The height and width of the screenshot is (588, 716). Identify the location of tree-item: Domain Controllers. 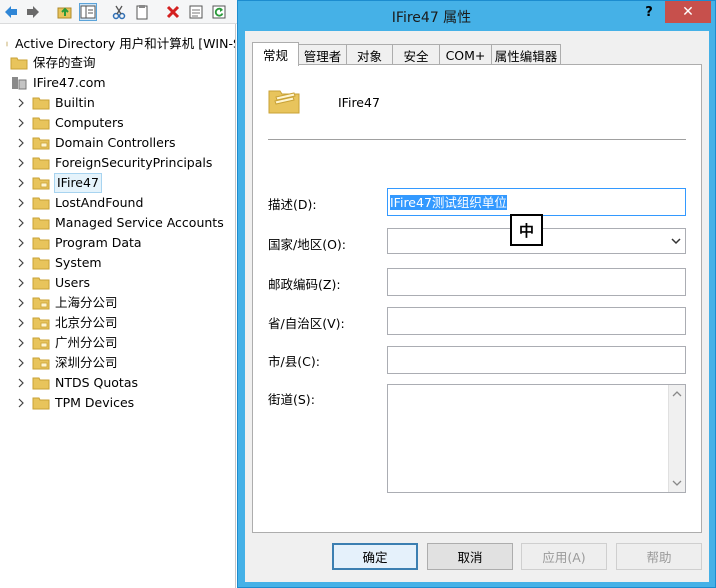
(95, 143).